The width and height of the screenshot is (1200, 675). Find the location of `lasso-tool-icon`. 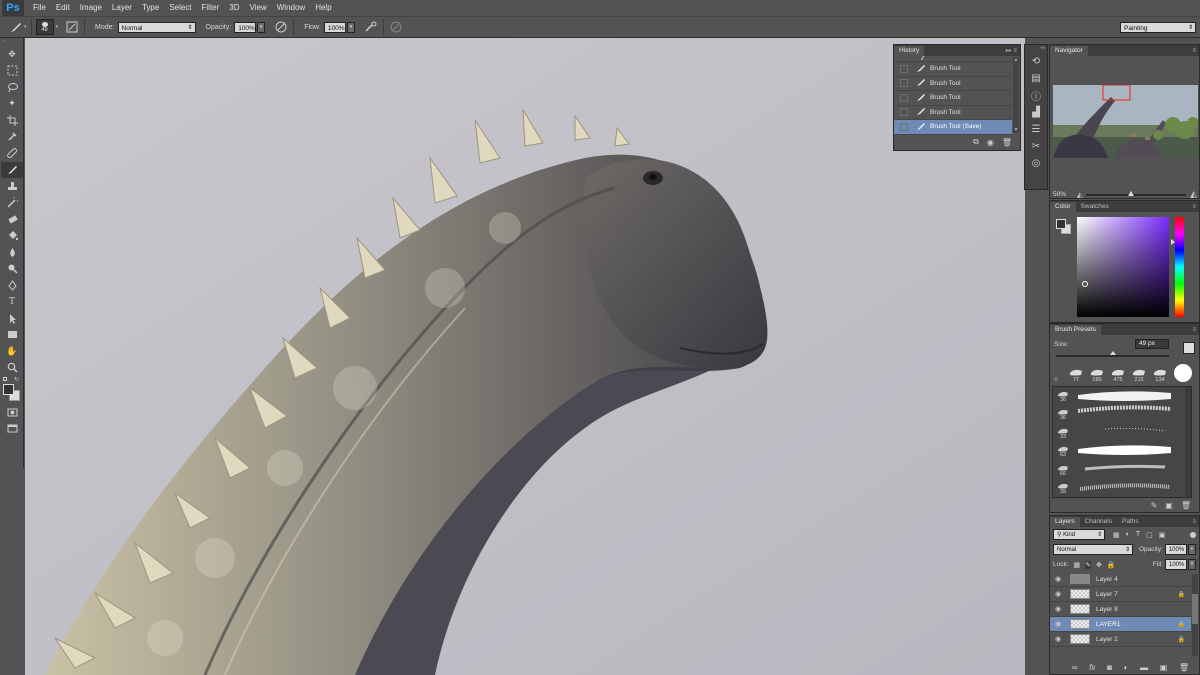

lasso-tool-icon is located at coordinates (12, 87).